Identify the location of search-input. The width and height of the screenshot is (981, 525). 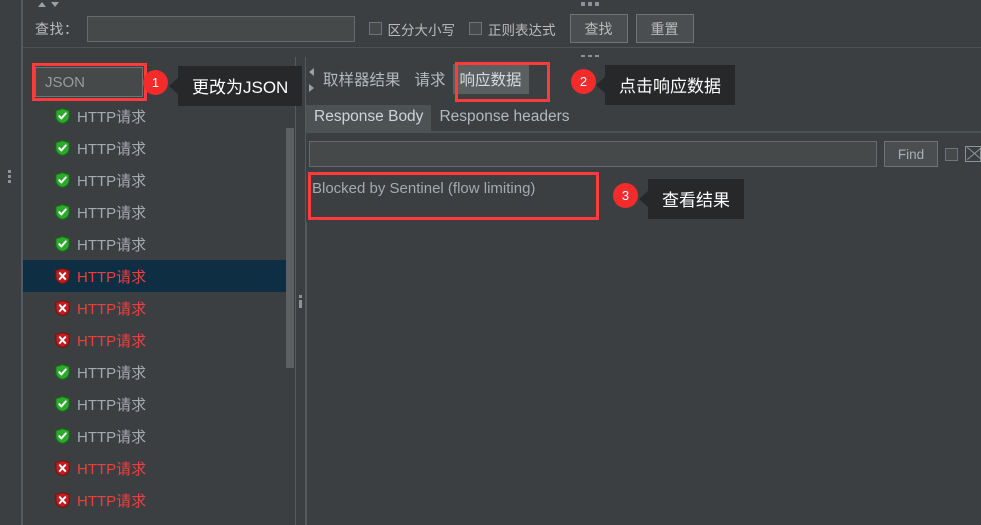
(220, 28).